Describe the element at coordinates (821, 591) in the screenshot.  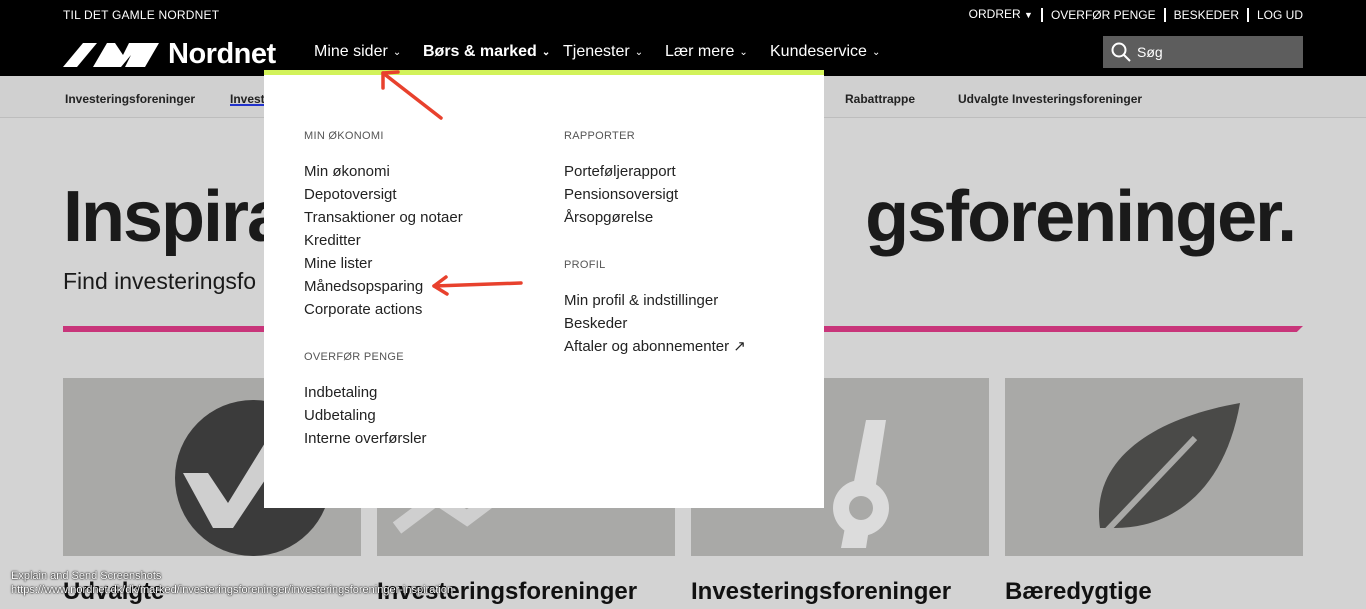
I see `card-title-investeringsforeninger-2: Investeringsforeninger` at that location.